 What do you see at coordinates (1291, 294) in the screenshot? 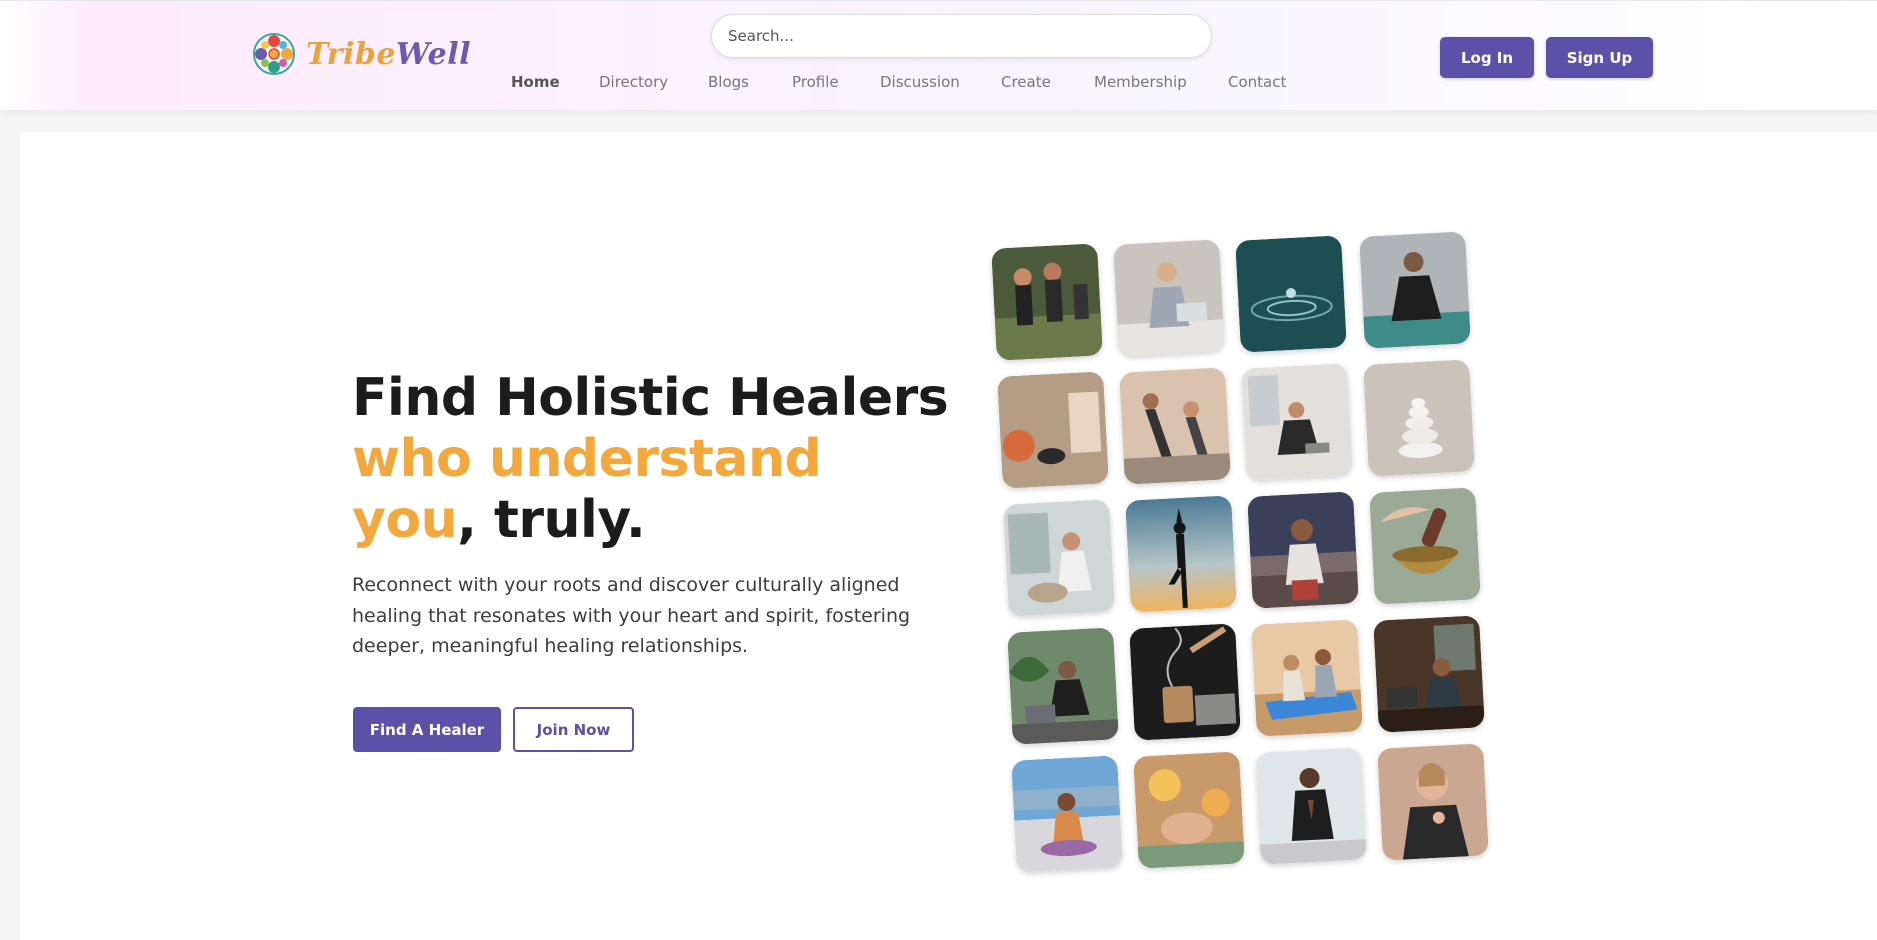
I see `gallery-image-water-ripple` at bounding box center [1291, 294].